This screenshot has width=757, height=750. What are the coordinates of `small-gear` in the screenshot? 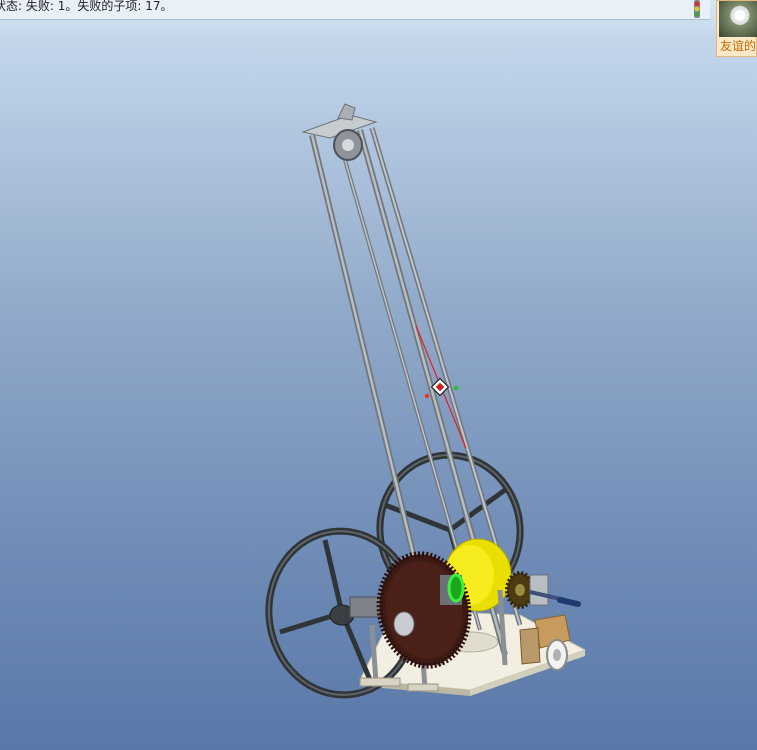 It's located at (520, 590).